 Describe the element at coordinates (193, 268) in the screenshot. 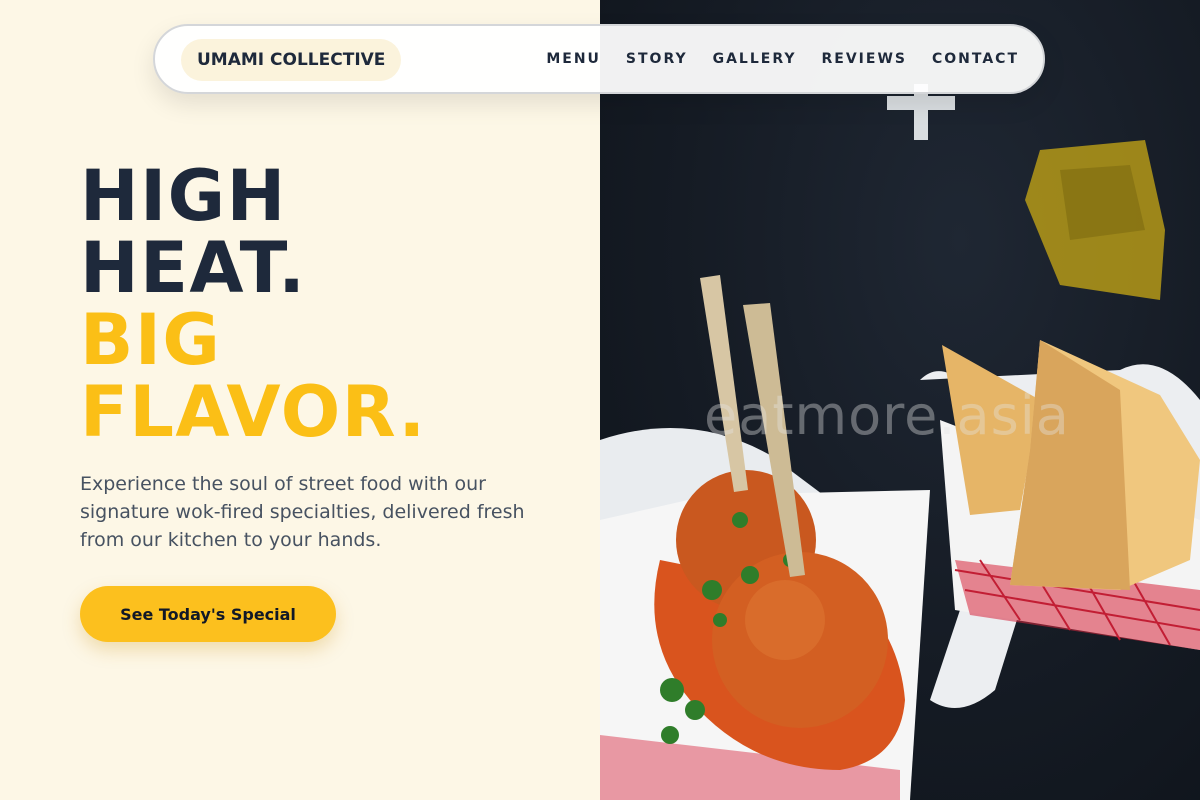

I see `headline-line-2: HEAT.` at that location.